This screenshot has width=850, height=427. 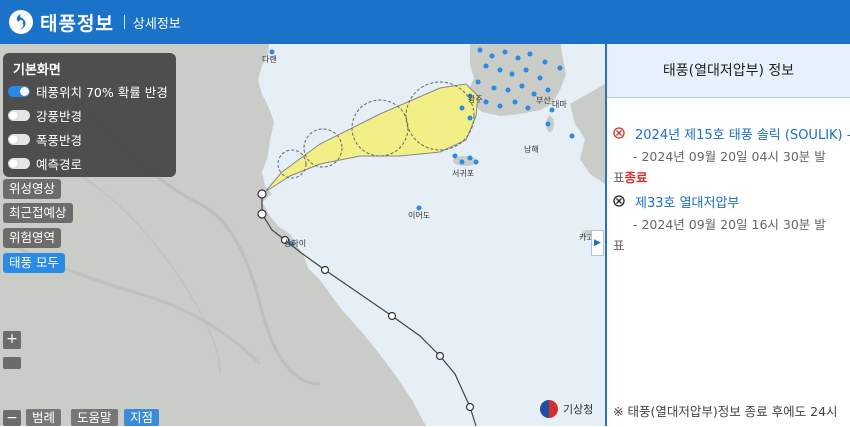 I want to click on kma-brand: 기상청, so click(x=566, y=409).